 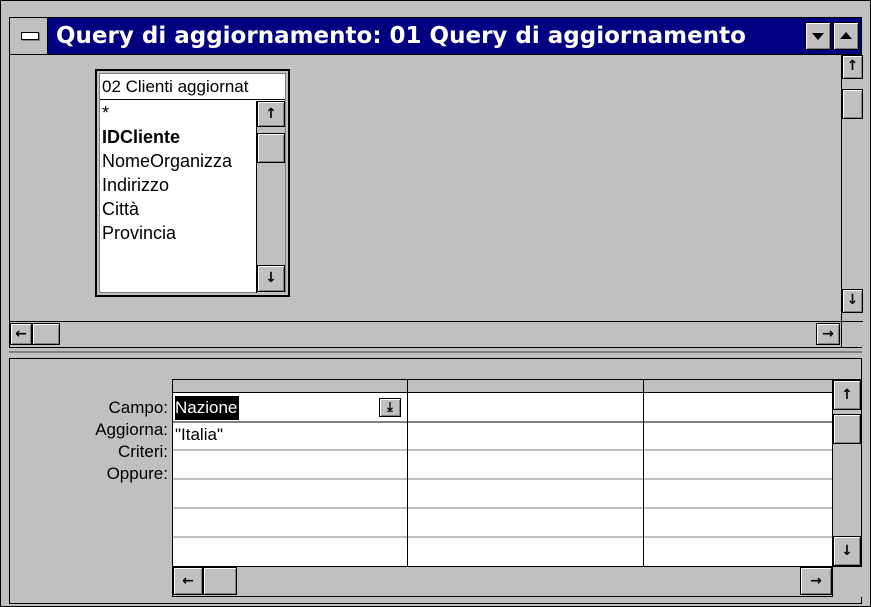 What do you see at coordinates (137, 473) in the screenshot?
I see `row-label-oppure: Oppure:` at bounding box center [137, 473].